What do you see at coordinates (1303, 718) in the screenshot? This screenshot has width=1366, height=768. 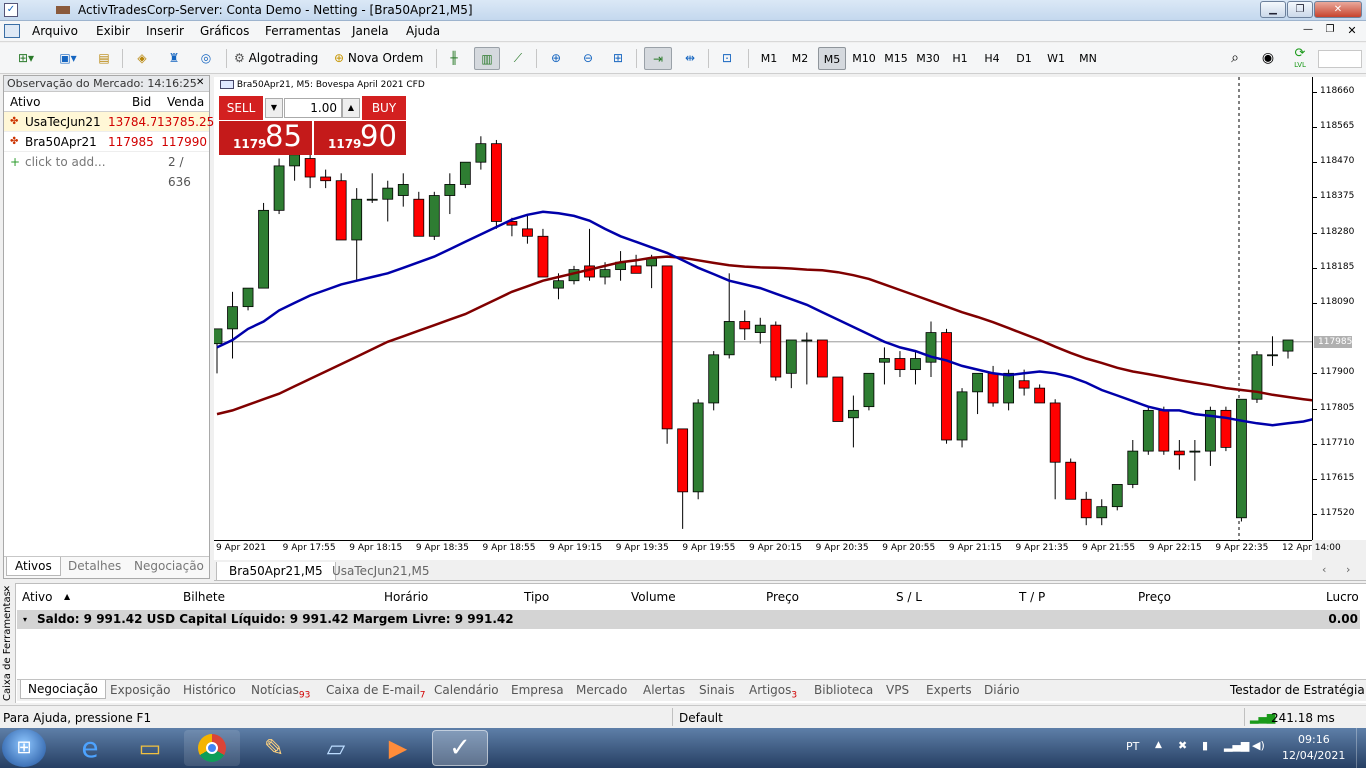 I see `status-ping: 241.18 ms` at bounding box center [1303, 718].